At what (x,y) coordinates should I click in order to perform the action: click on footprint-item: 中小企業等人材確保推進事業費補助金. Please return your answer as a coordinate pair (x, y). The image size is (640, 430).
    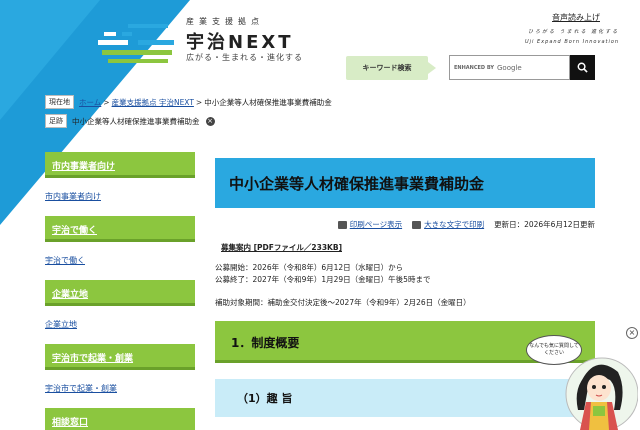
    Looking at the image, I should click on (136, 121).